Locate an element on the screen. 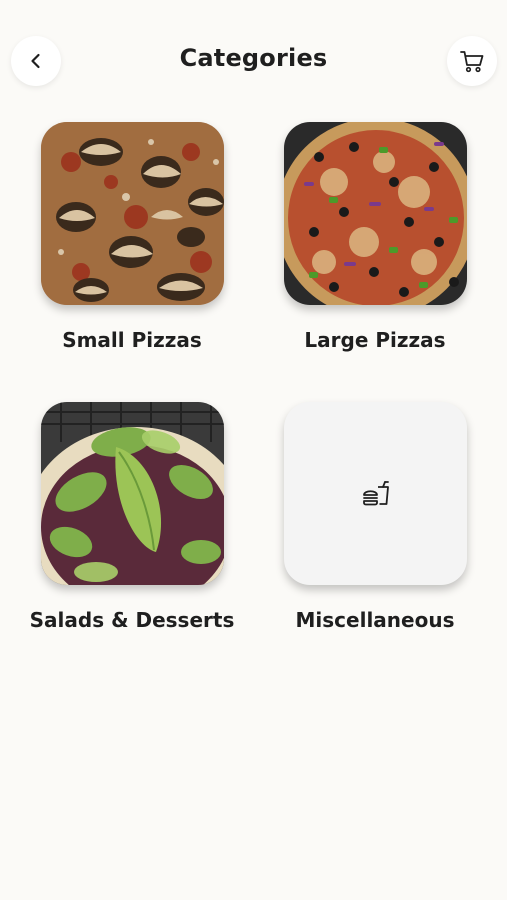 This screenshot has height=900, width=507. green-salad-photo is located at coordinates (132, 493).